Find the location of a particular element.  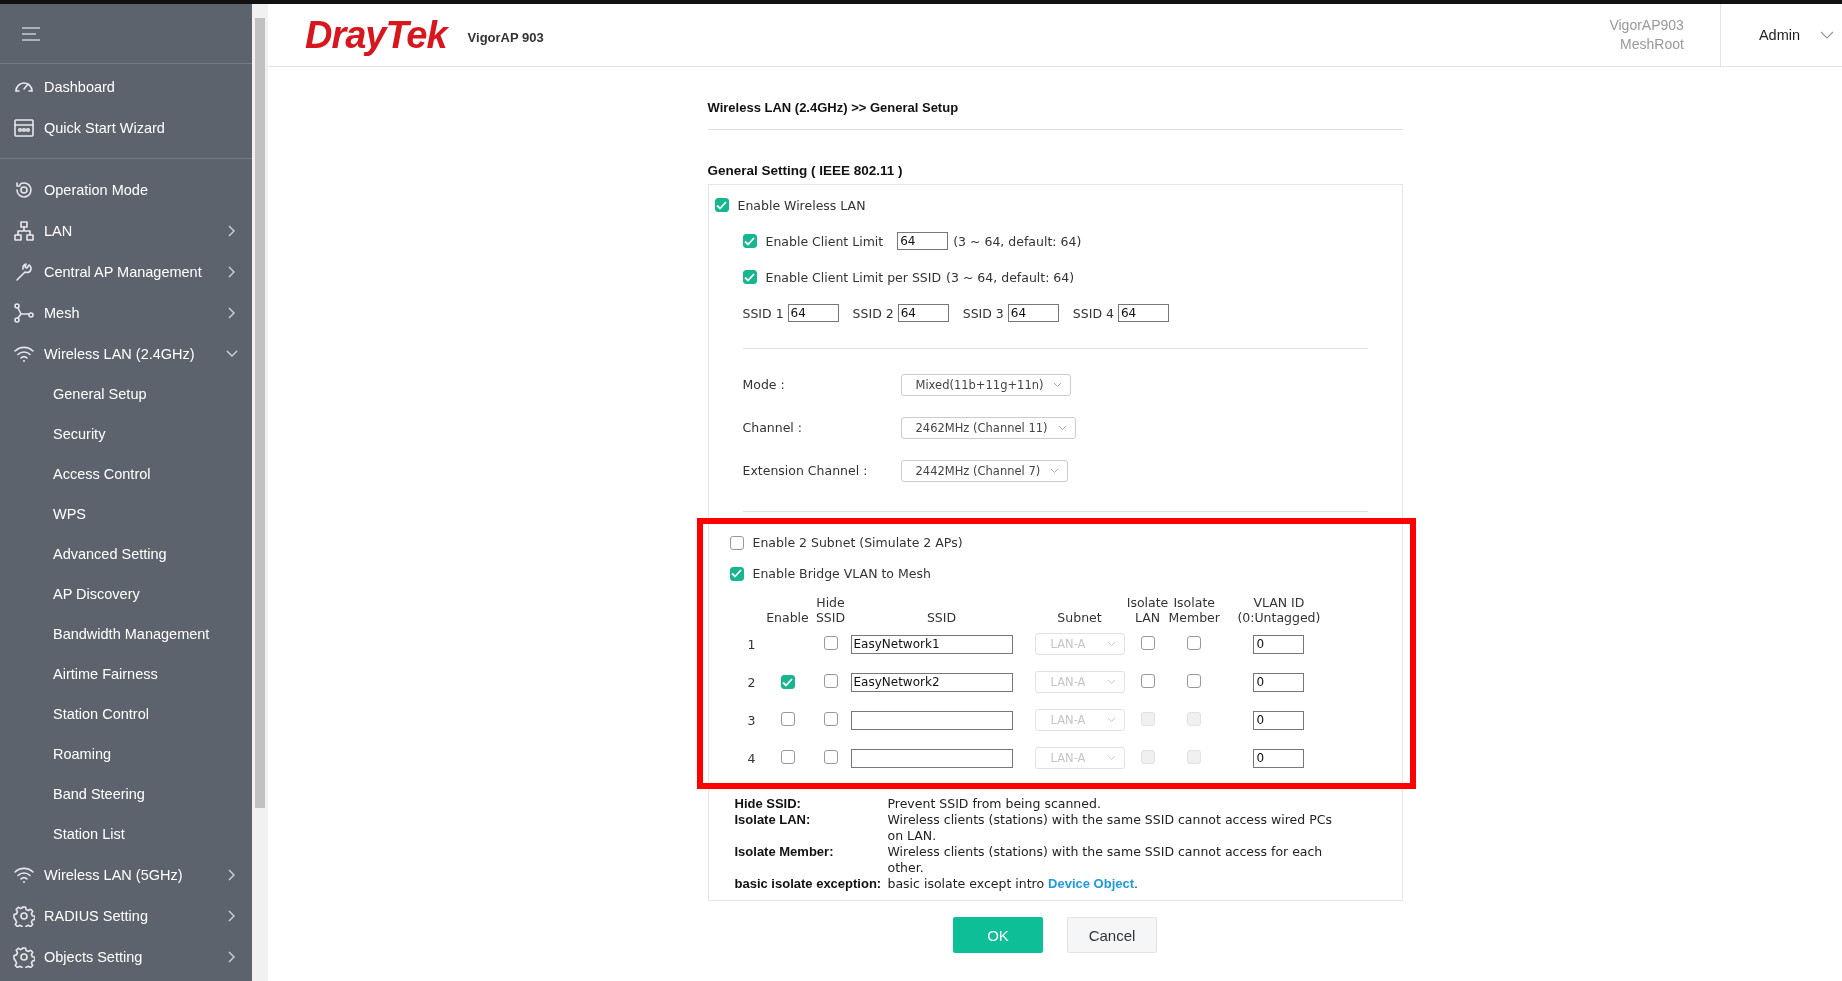

sidebar-subitem: Airtime Fairness is located at coordinates (126, 674).